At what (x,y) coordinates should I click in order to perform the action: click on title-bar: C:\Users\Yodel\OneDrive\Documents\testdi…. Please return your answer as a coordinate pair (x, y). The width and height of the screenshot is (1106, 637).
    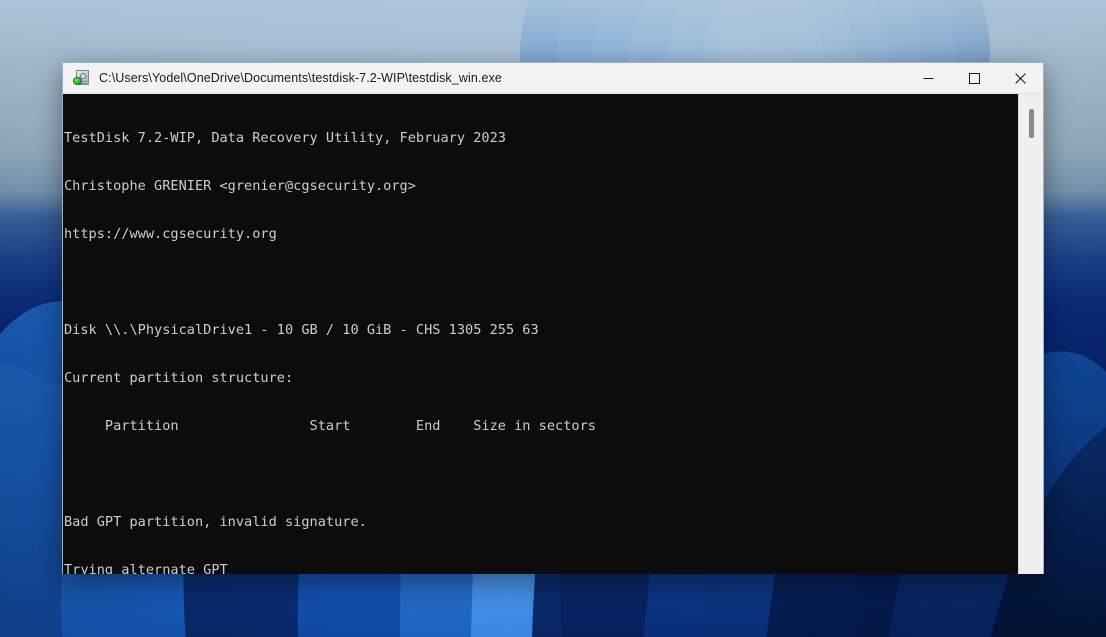
    Looking at the image, I should click on (553, 78).